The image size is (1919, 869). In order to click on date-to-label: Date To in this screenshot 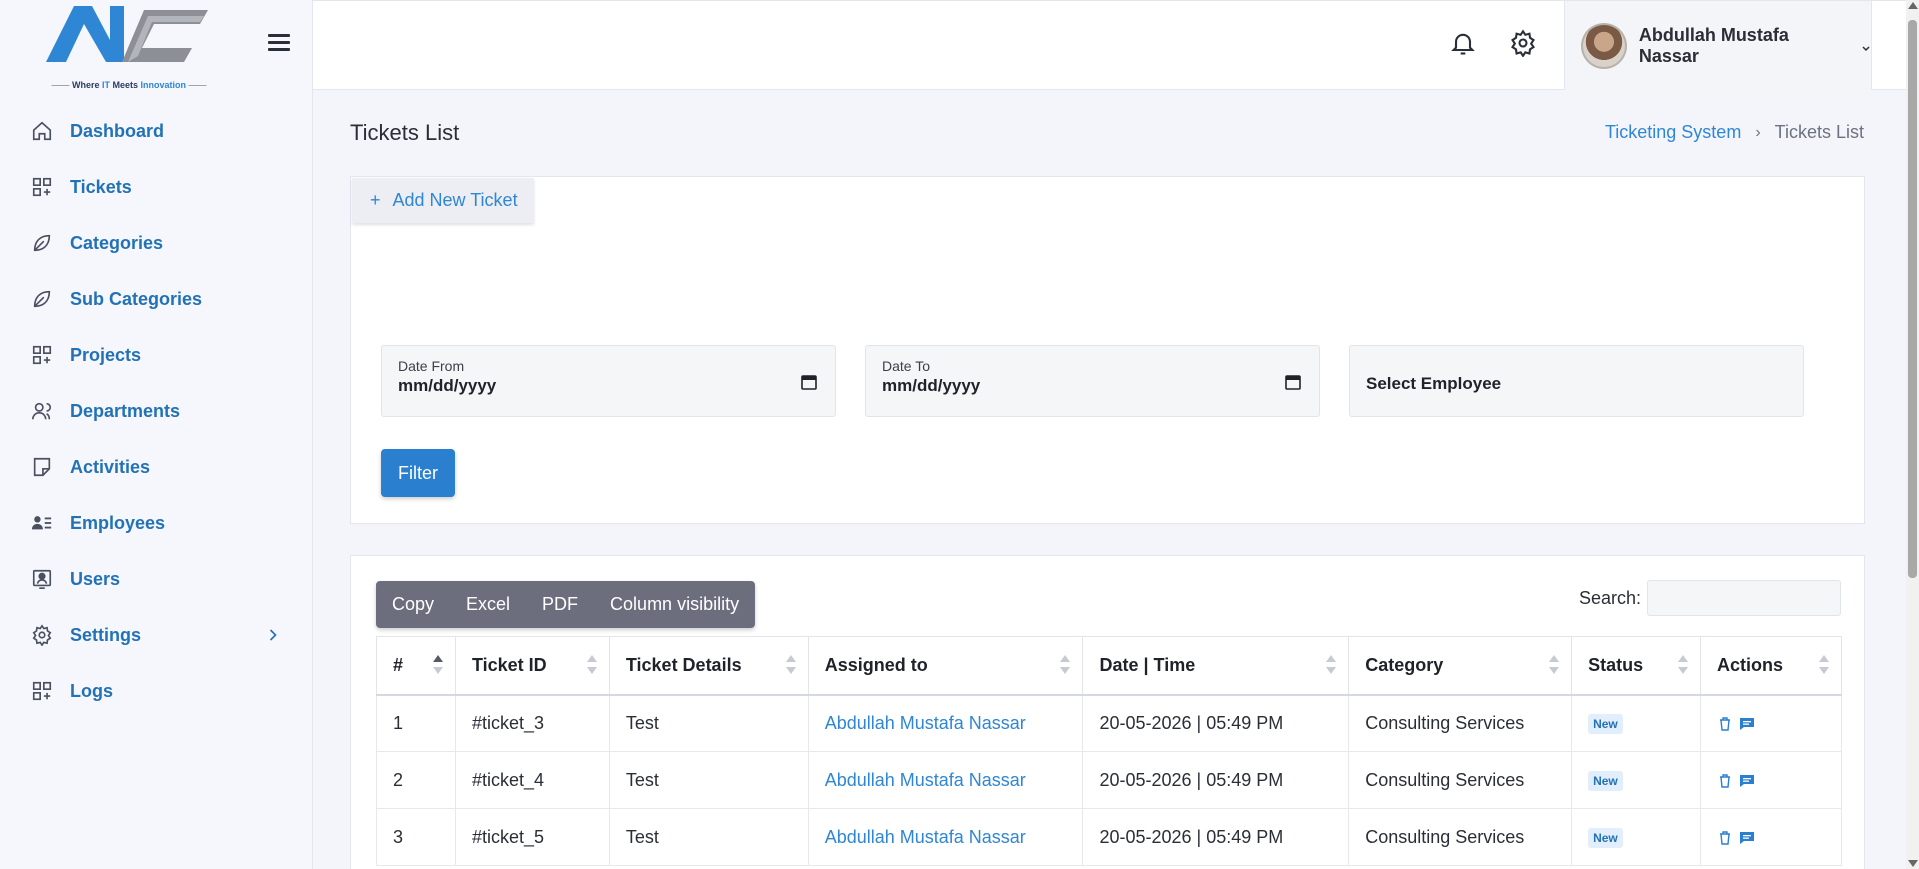, I will do `click(906, 366)`.